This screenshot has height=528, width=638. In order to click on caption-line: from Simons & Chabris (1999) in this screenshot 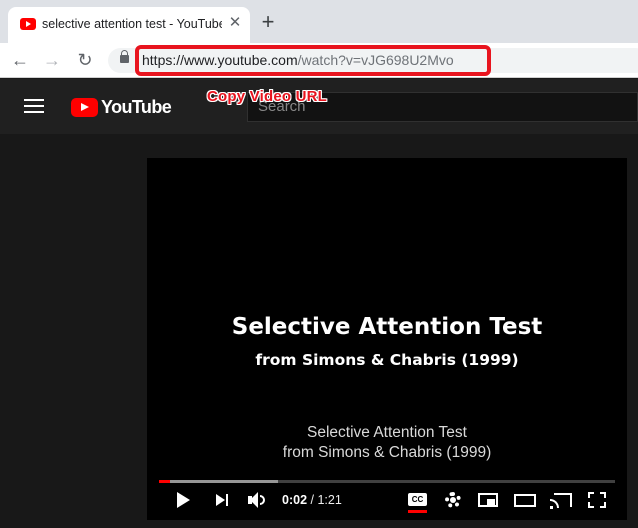, I will do `click(387, 452)`.